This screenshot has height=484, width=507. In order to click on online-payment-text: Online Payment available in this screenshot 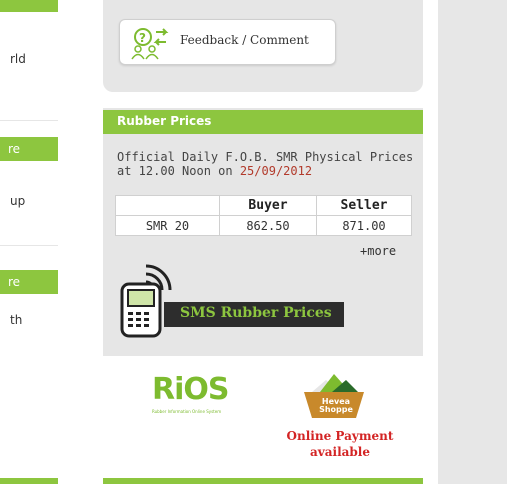, I will do `click(340, 444)`.